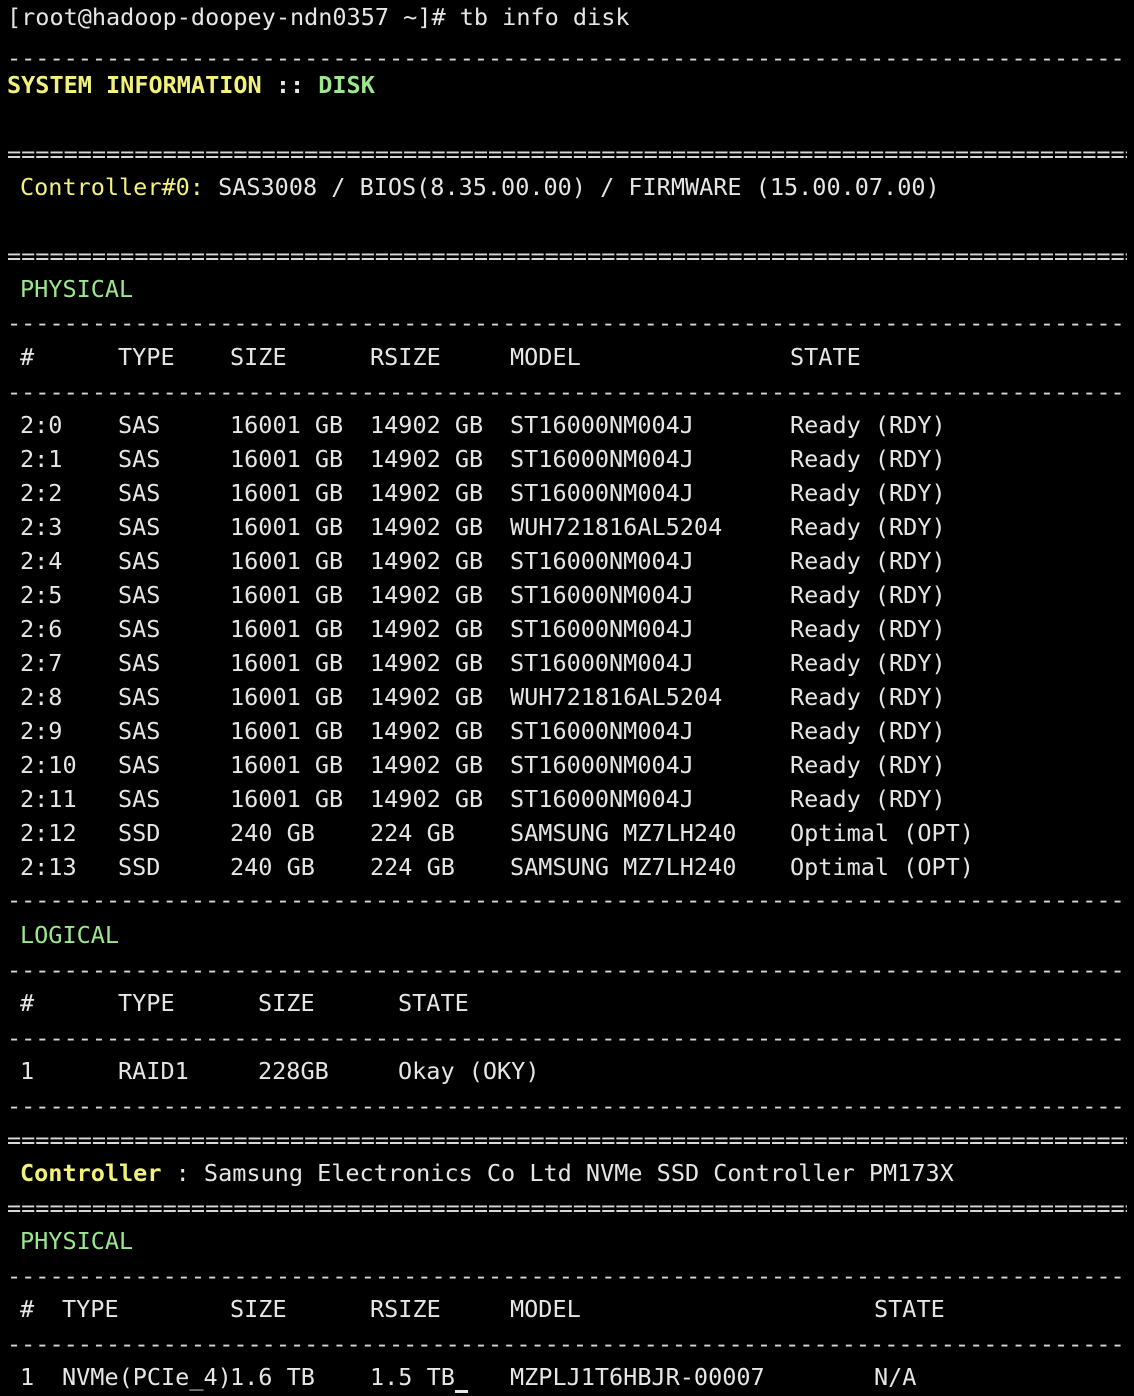  Describe the element at coordinates (134, 85) in the screenshot. I see `system-info-title: SYSTEM INFORMATION` at that location.